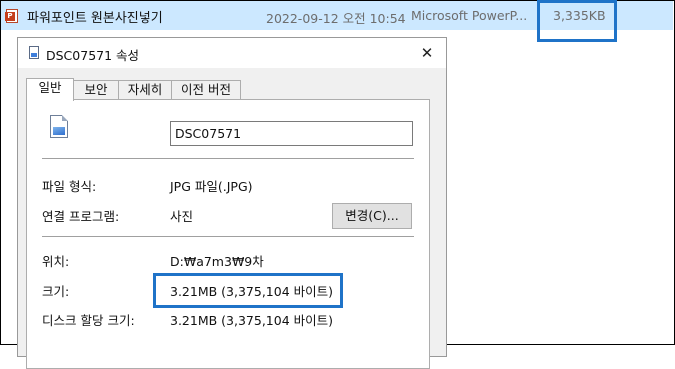 This screenshot has width=675, height=369. I want to click on file-type-value: JPG 파일(.JPG), so click(211, 186).